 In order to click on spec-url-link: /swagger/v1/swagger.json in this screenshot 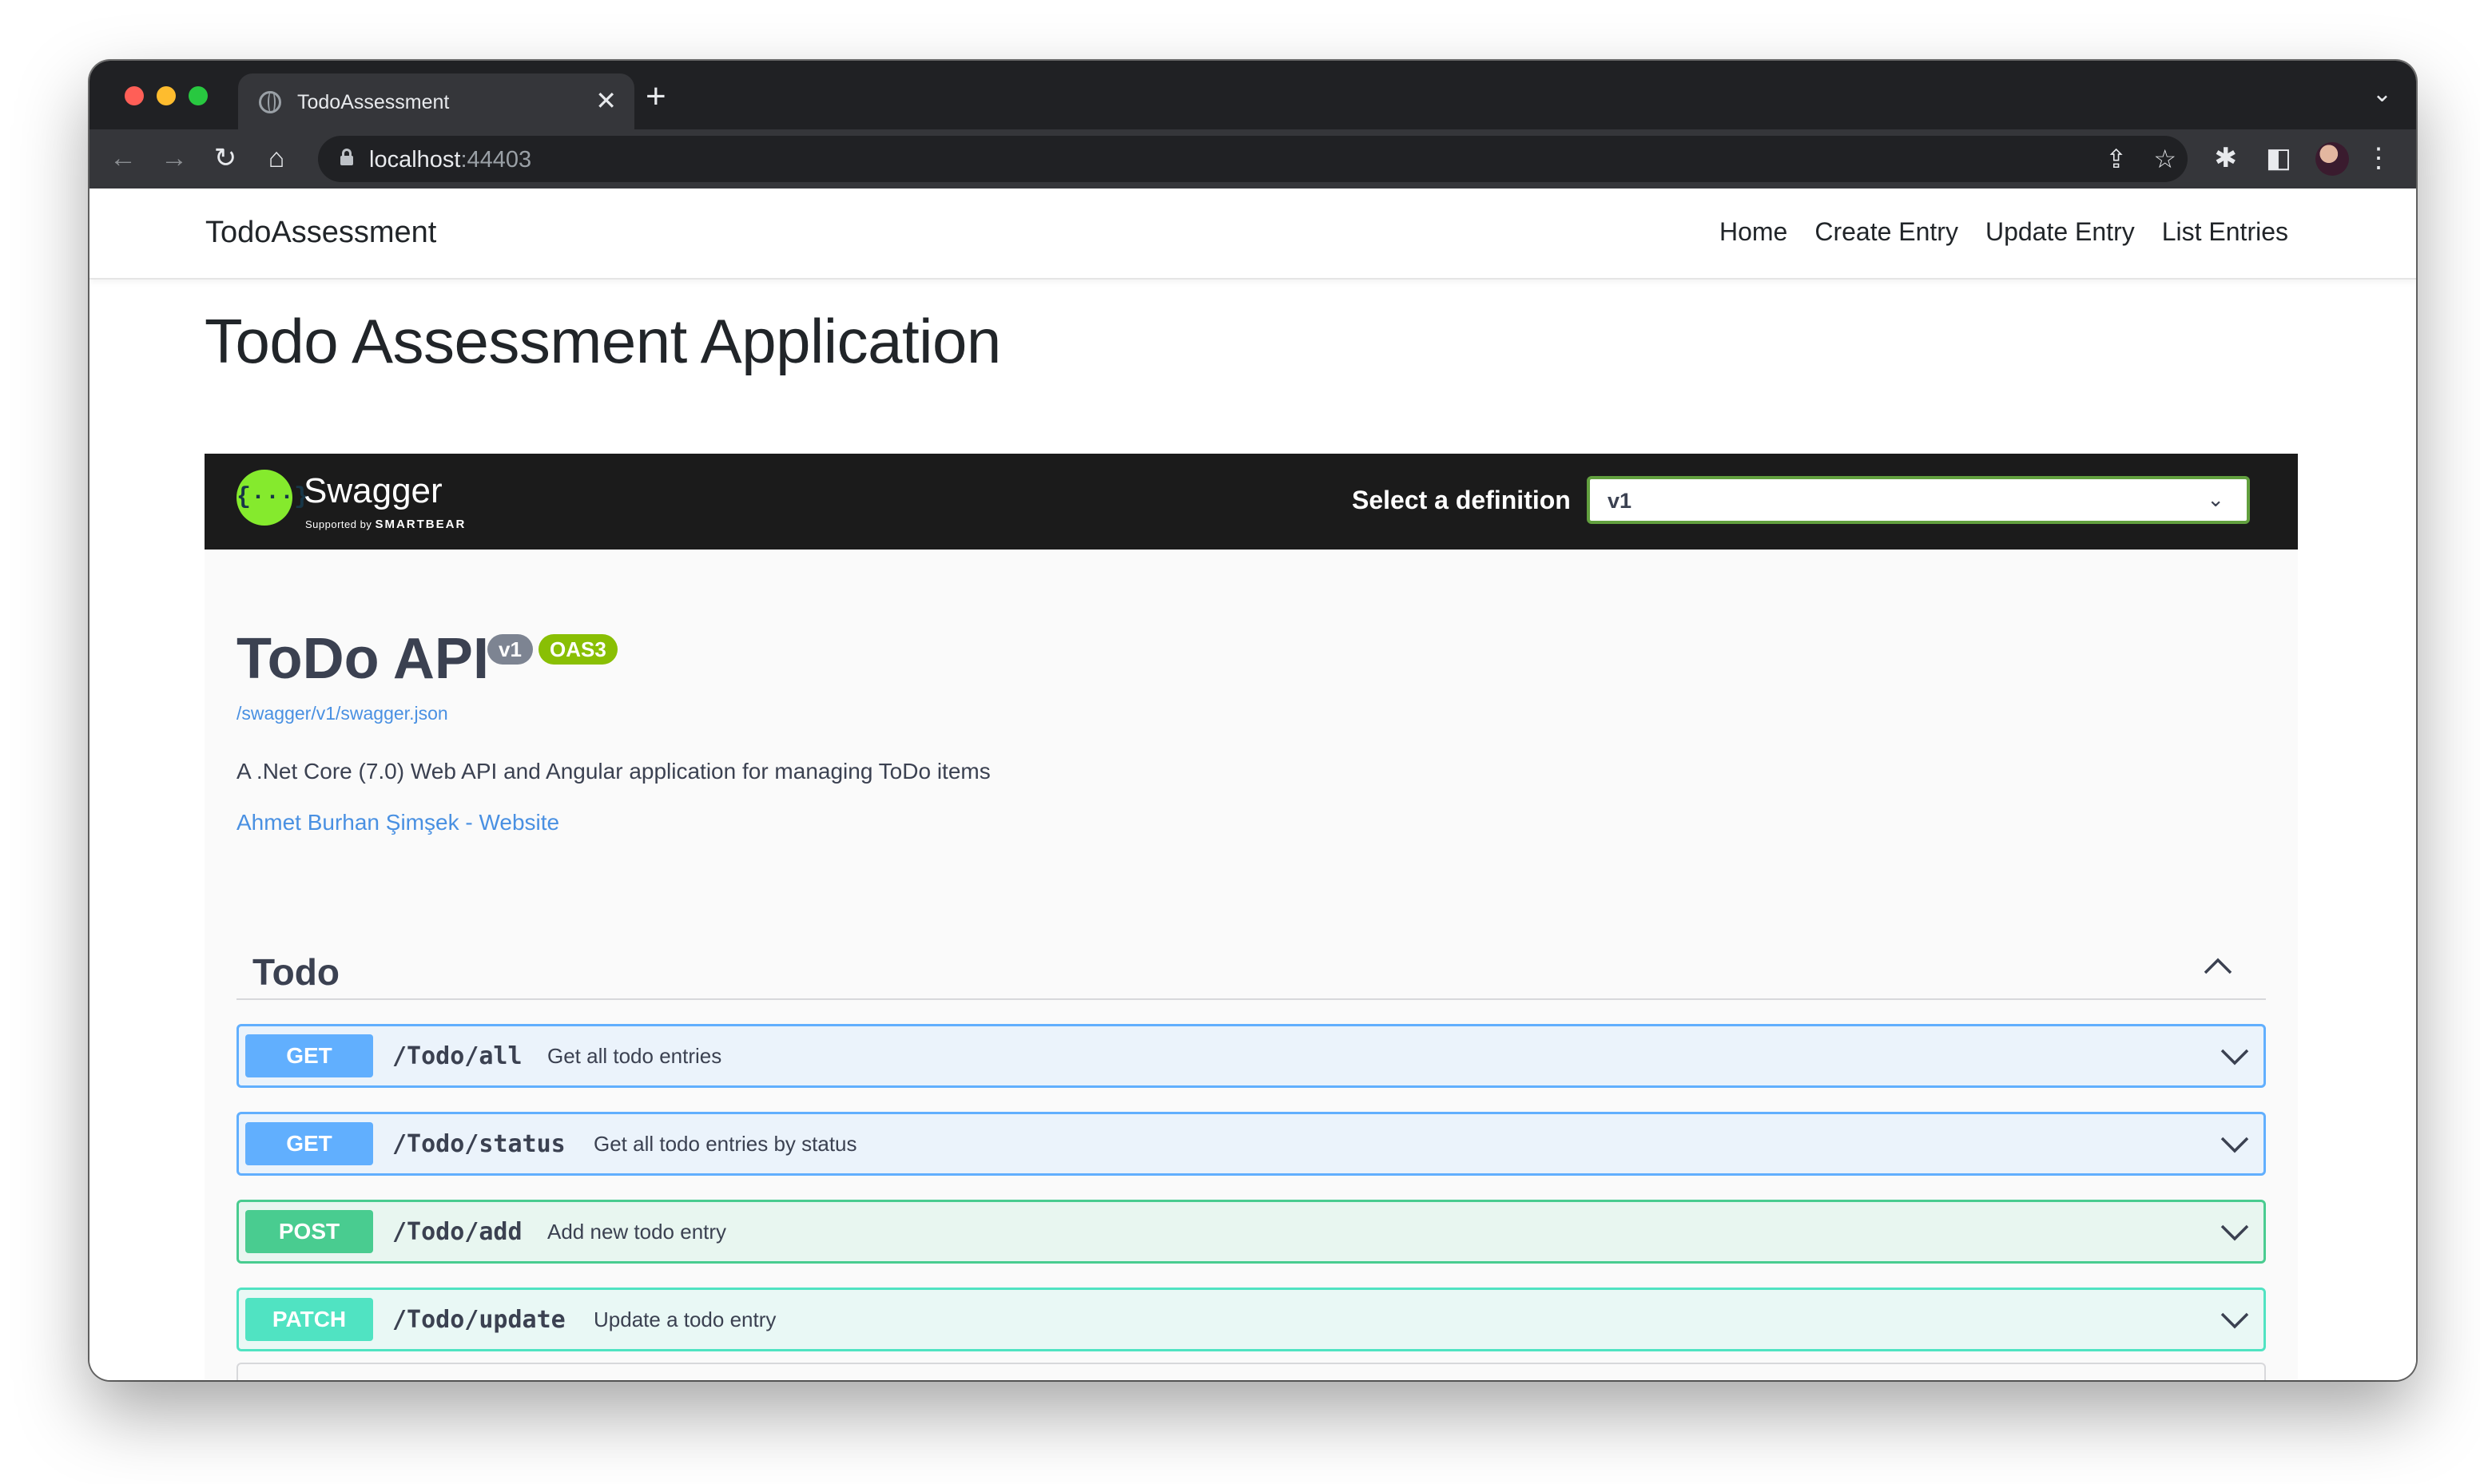, I will do `click(342, 713)`.